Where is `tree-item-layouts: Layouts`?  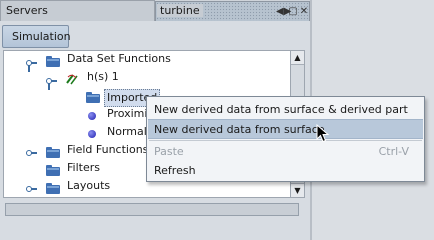
tree-item-layouts: Layouts is located at coordinates (88, 185).